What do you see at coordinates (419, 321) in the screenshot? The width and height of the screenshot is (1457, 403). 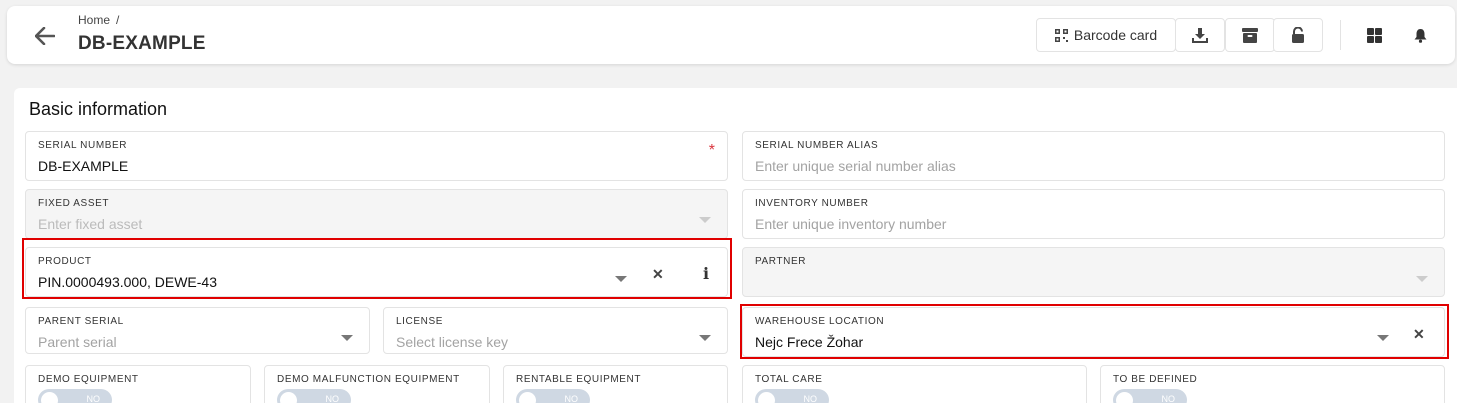 I see `license-label: LICENSE` at bounding box center [419, 321].